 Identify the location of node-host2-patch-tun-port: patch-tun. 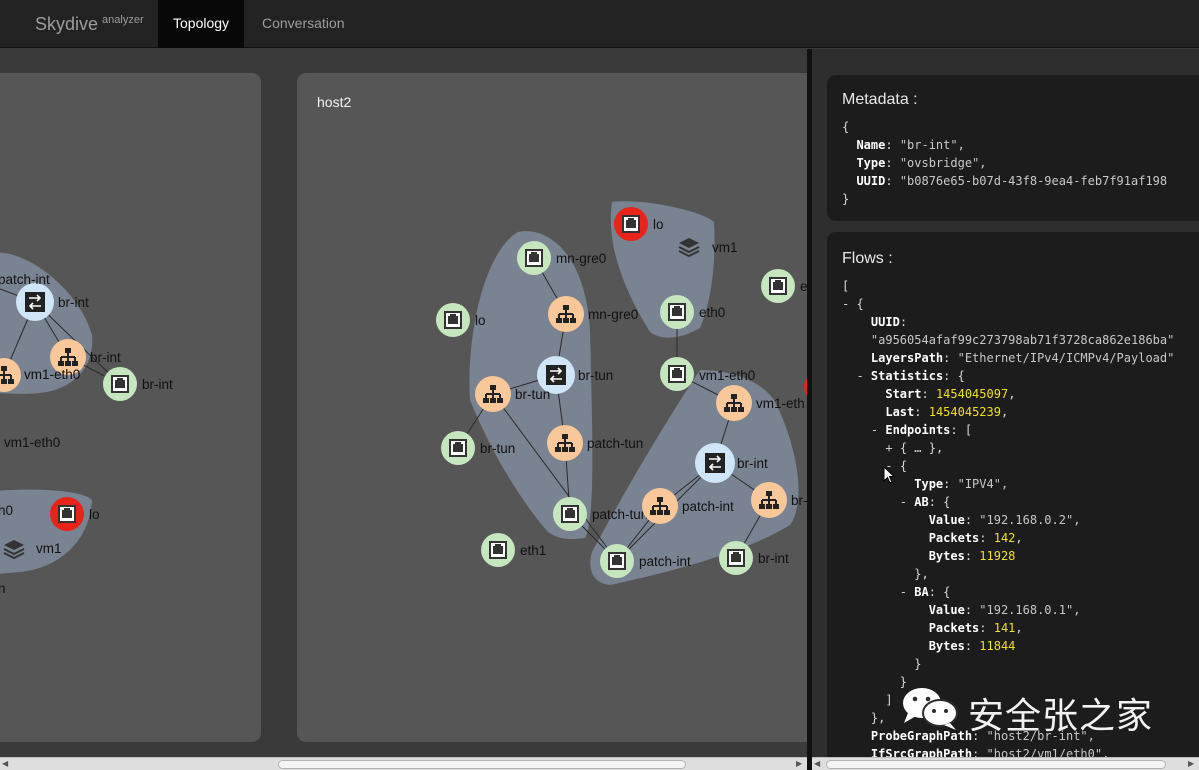
(595, 443).